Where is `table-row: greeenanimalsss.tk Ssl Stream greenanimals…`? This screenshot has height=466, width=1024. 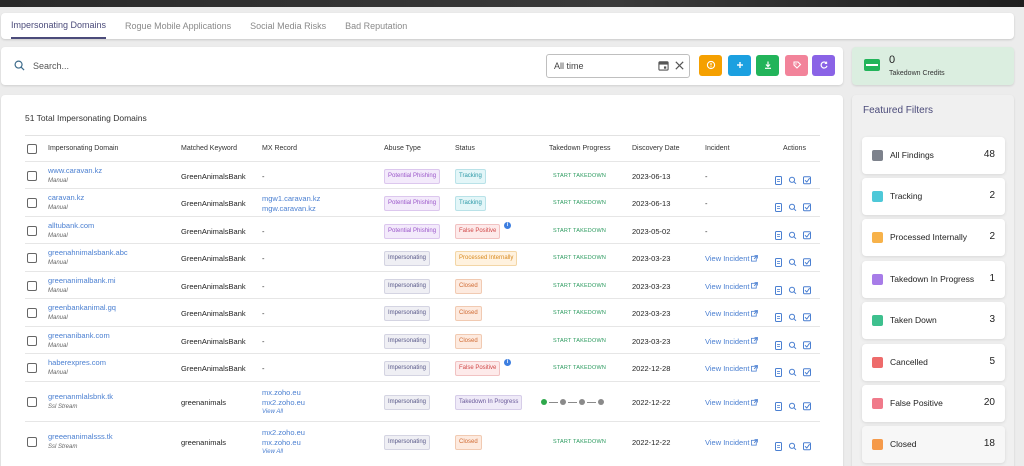 table-row: greeenanimalsss.tk Ssl Stream greenanimals… is located at coordinates (422, 441).